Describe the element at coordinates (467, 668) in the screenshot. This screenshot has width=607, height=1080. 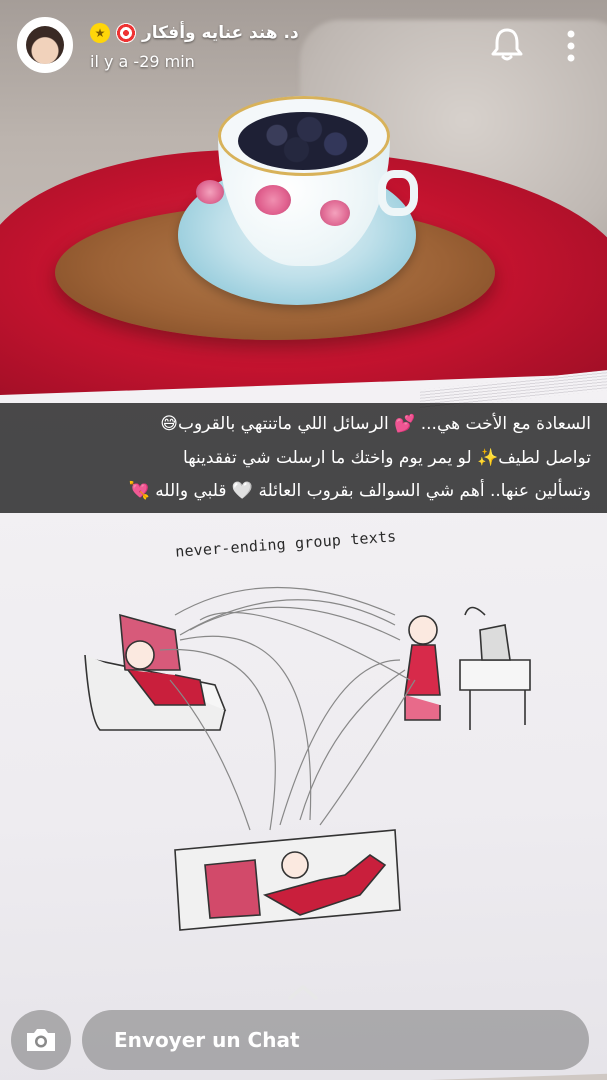
I see `right-desk-figure` at that location.